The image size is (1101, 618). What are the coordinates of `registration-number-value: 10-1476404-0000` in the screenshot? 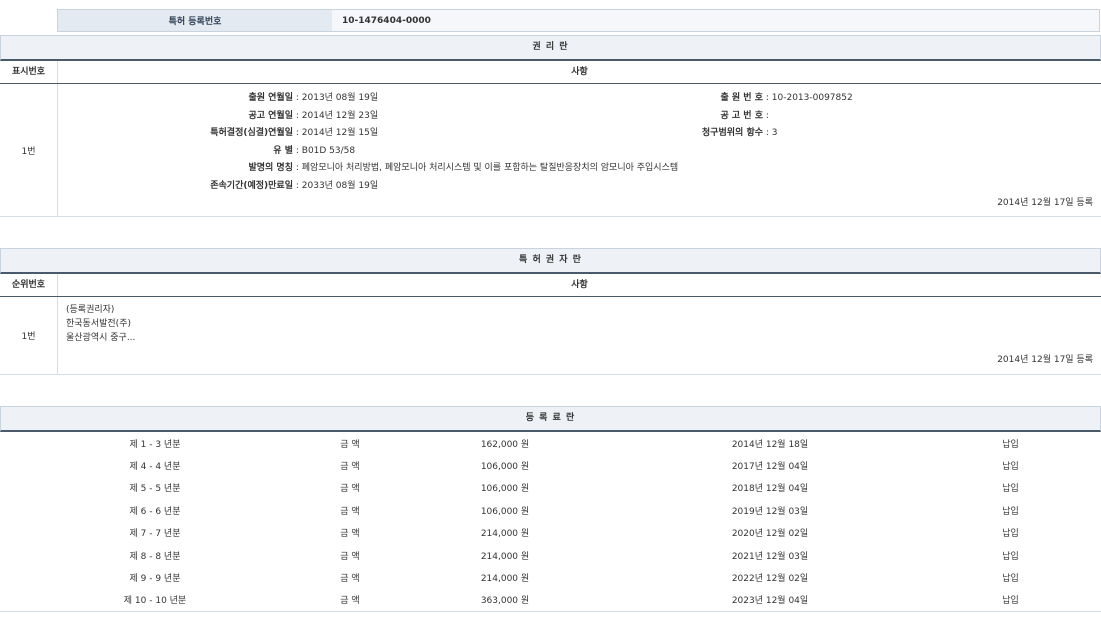 It's located at (716, 21).